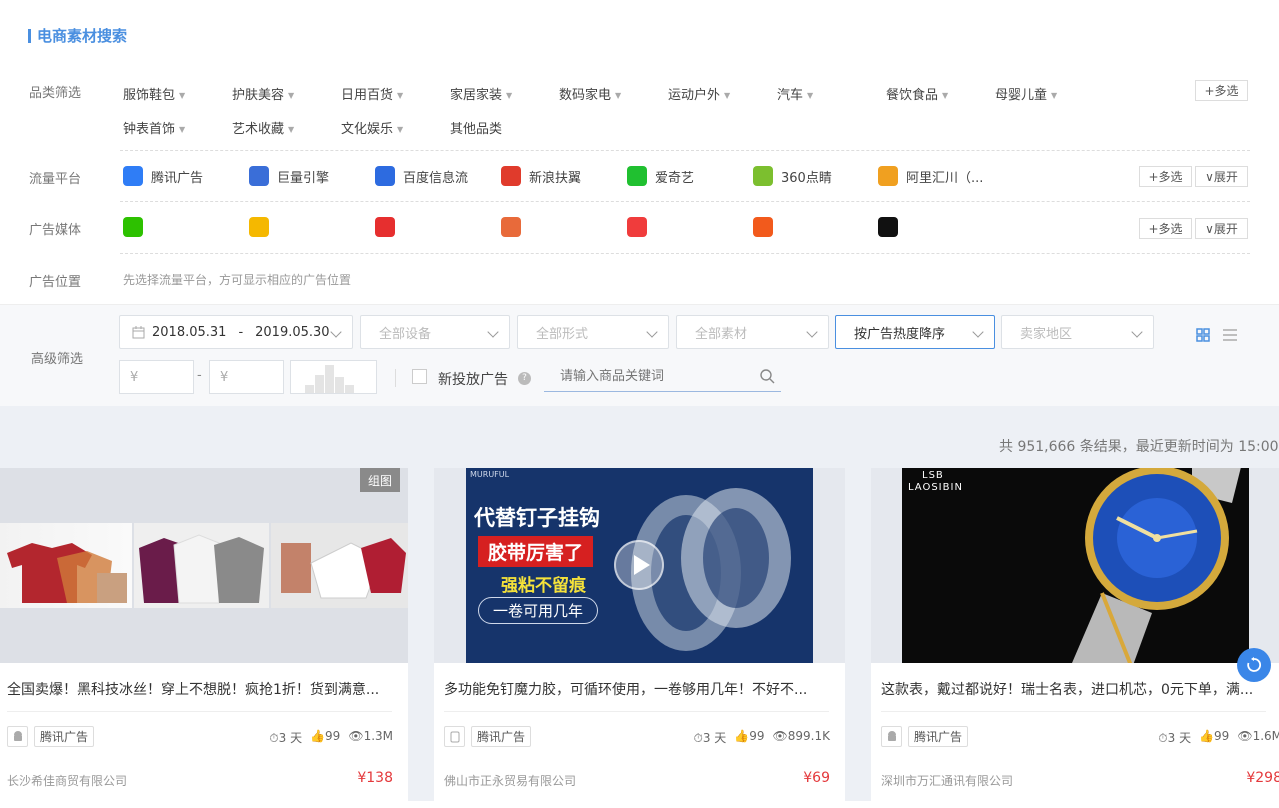 This screenshot has width=1279, height=808. Describe the element at coordinates (699, 93) in the screenshot. I see `category-item: 运动户外 ▼` at that location.